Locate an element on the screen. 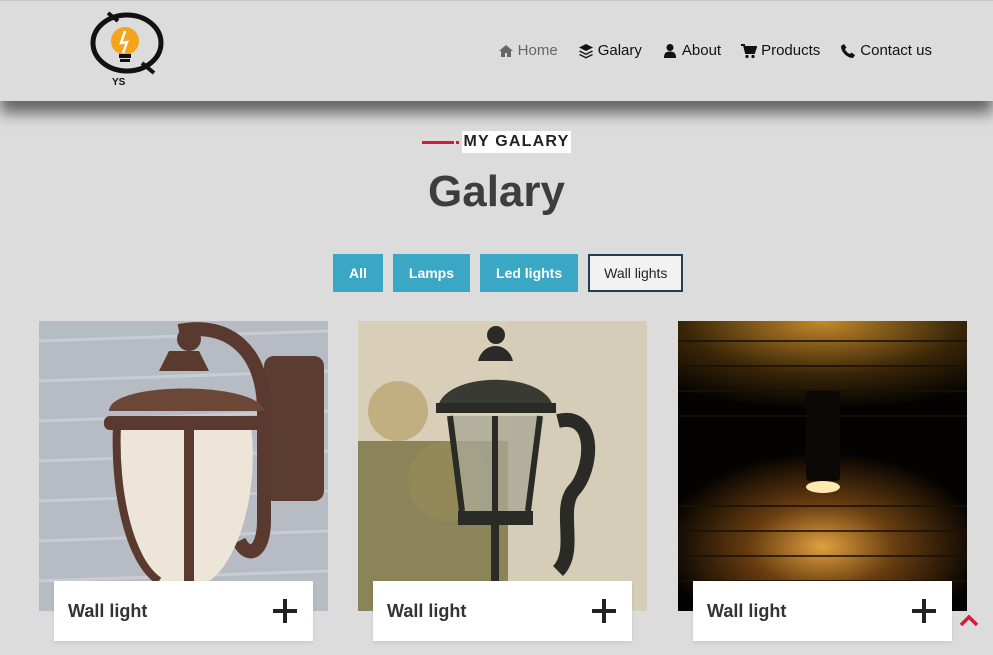  nav-galary: Galary is located at coordinates (610, 50).